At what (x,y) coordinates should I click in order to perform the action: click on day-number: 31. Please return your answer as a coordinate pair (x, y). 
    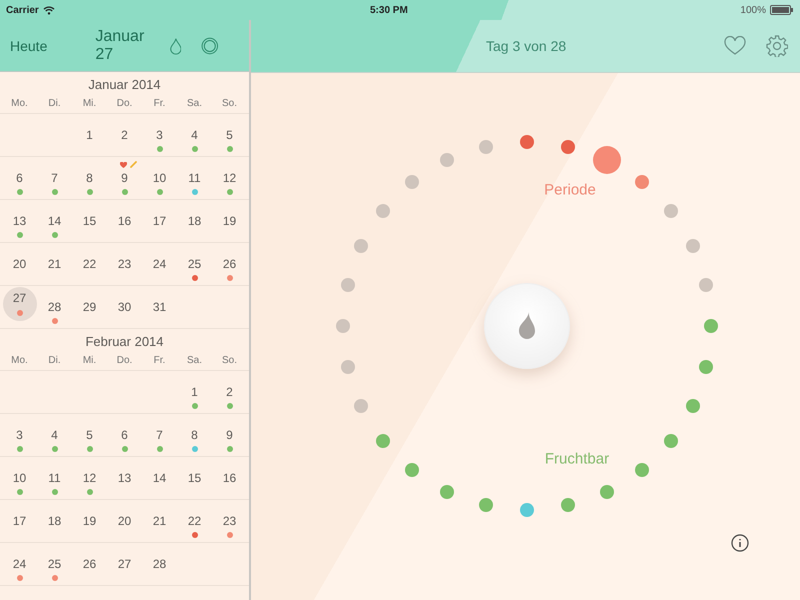
    Looking at the image, I should click on (159, 307).